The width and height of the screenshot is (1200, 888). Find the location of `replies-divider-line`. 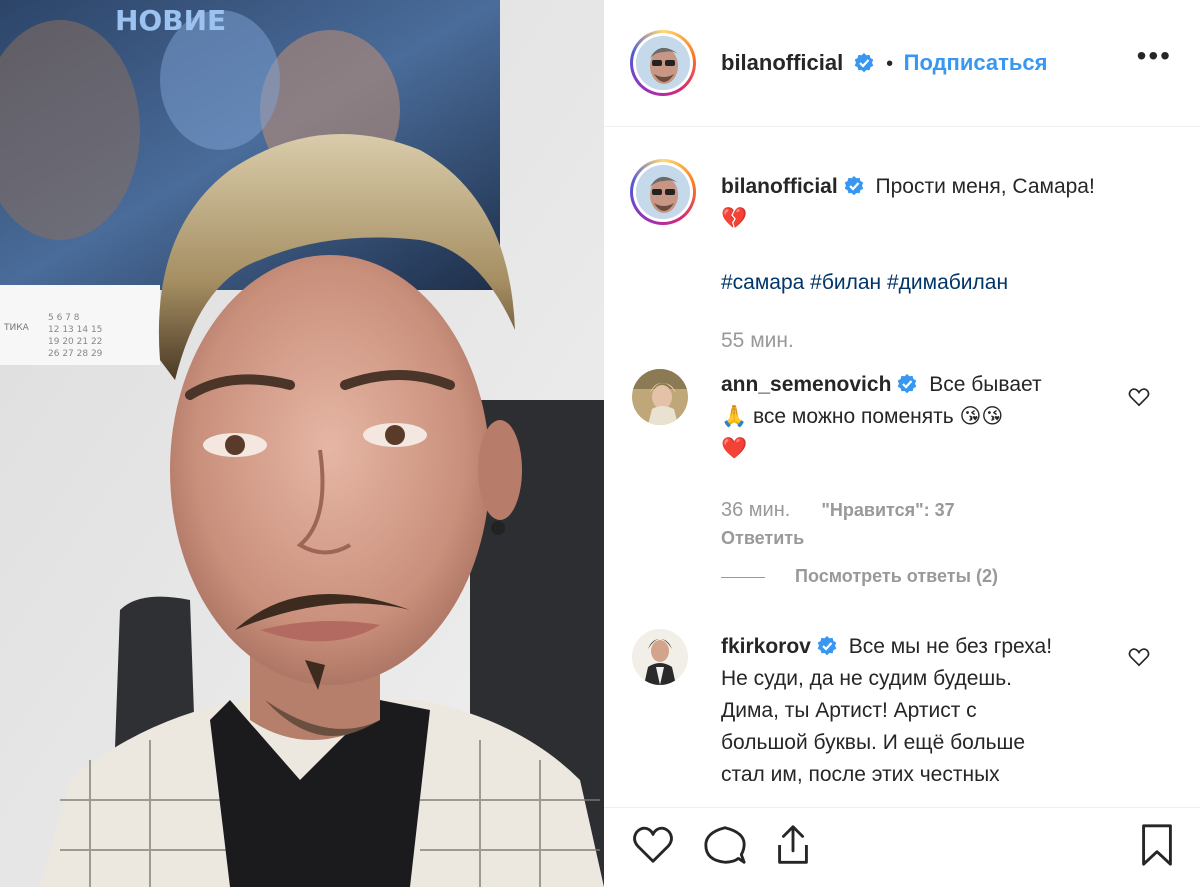

replies-divider-line is located at coordinates (743, 577).